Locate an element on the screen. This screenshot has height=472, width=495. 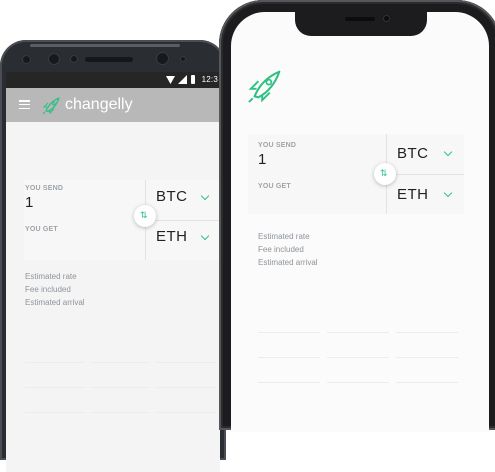
signal-icon is located at coordinates (182, 79).